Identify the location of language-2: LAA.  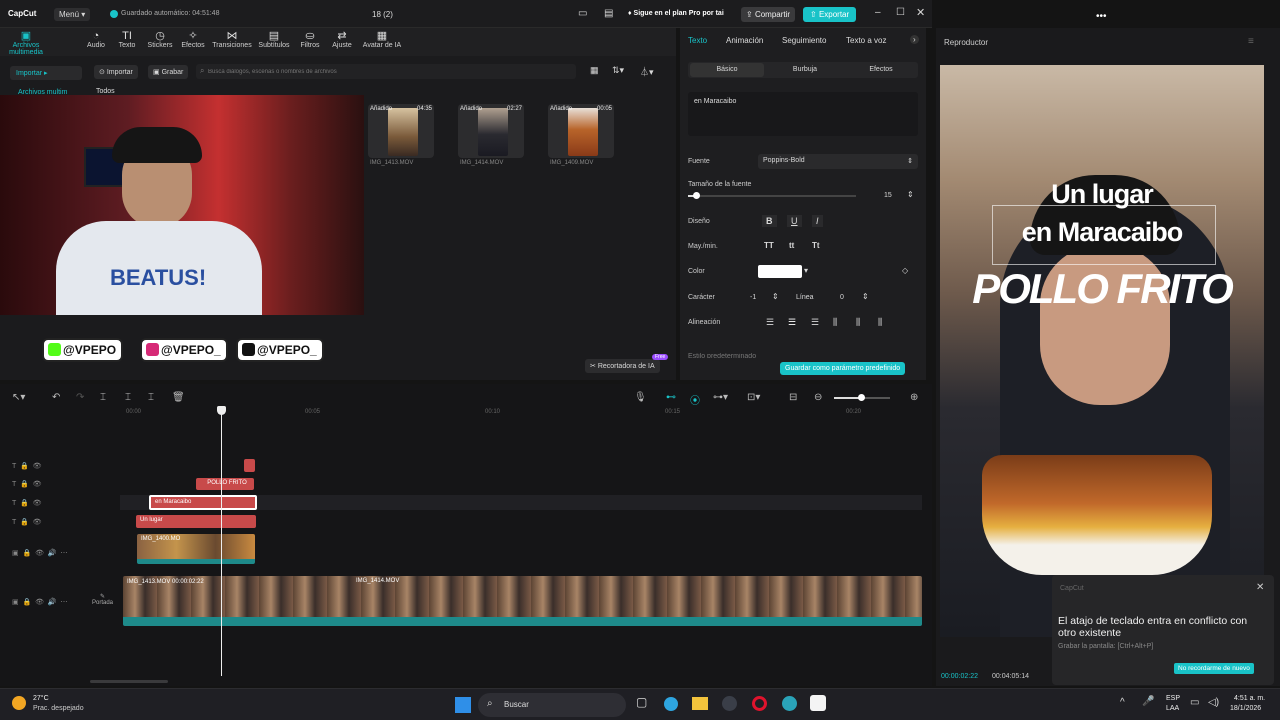
(1172, 708).